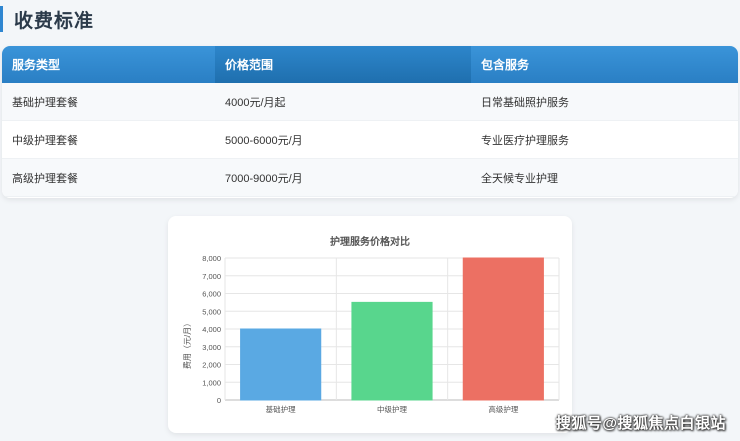  Describe the element at coordinates (343, 64) in the screenshot. I see `header-price-range: 价格范围` at that location.